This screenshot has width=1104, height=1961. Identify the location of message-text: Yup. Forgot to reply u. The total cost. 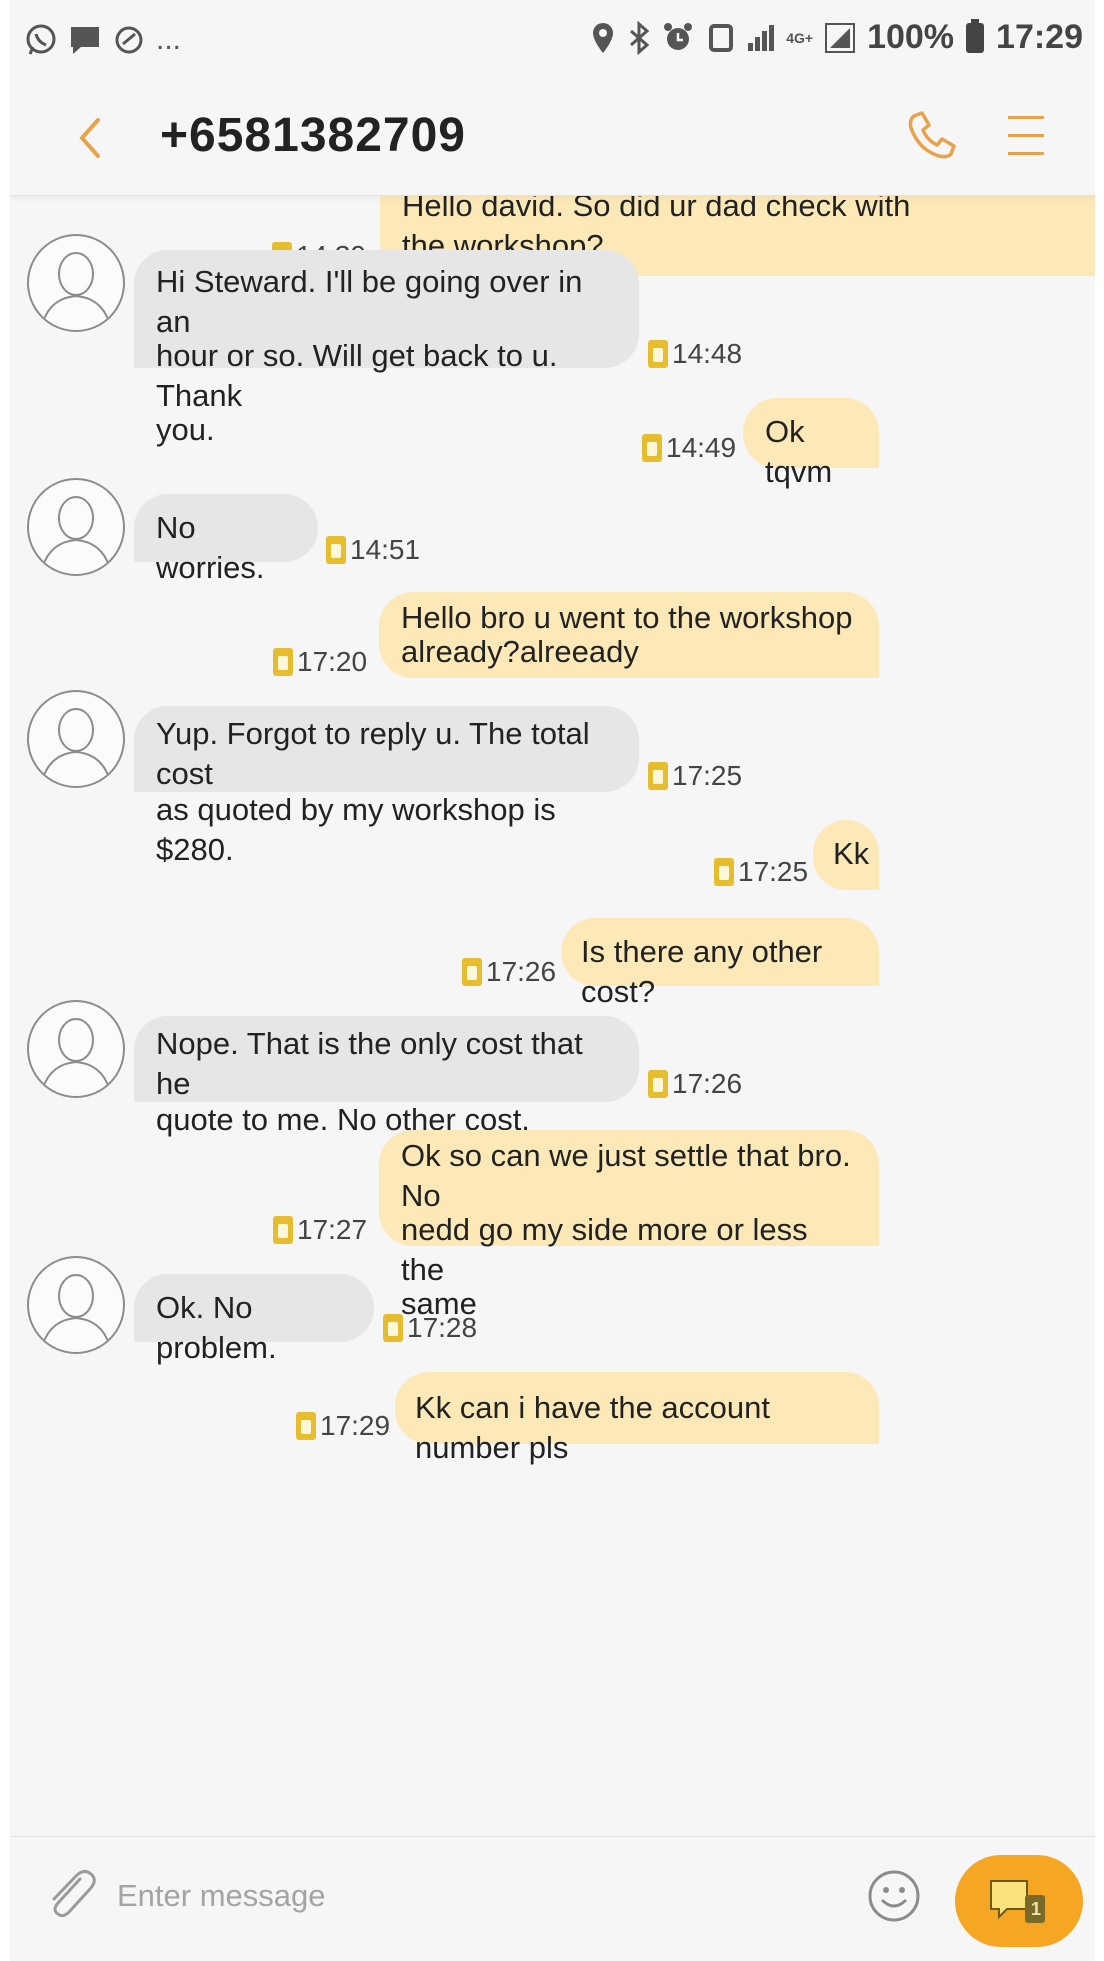
(373, 753).